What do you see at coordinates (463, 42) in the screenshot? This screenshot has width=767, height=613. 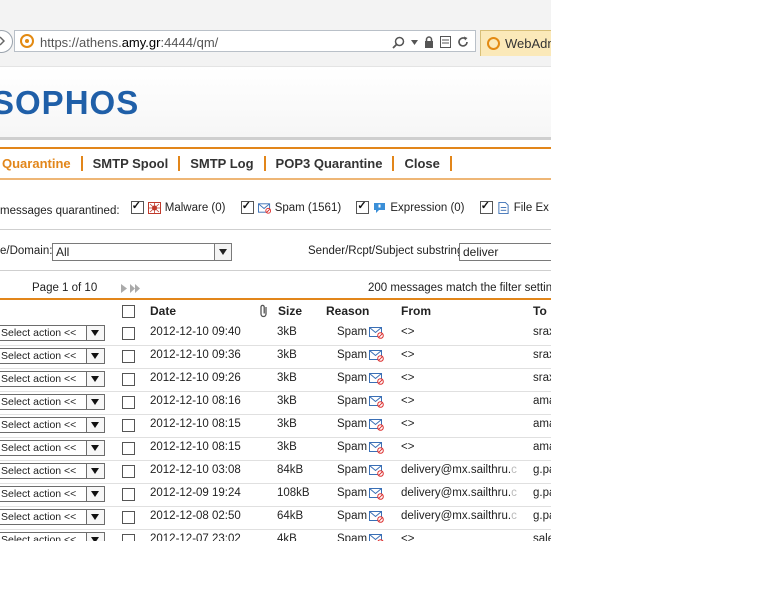 I see `refresh-icon` at bounding box center [463, 42].